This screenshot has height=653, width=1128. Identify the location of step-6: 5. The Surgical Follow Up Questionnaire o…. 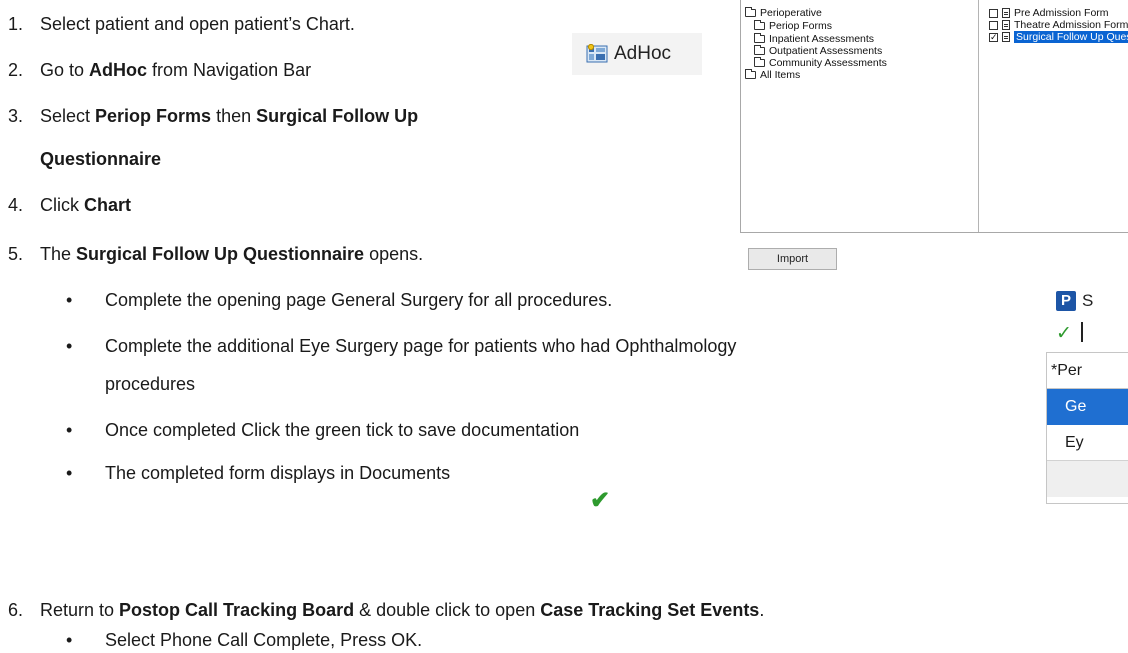
(215, 254).